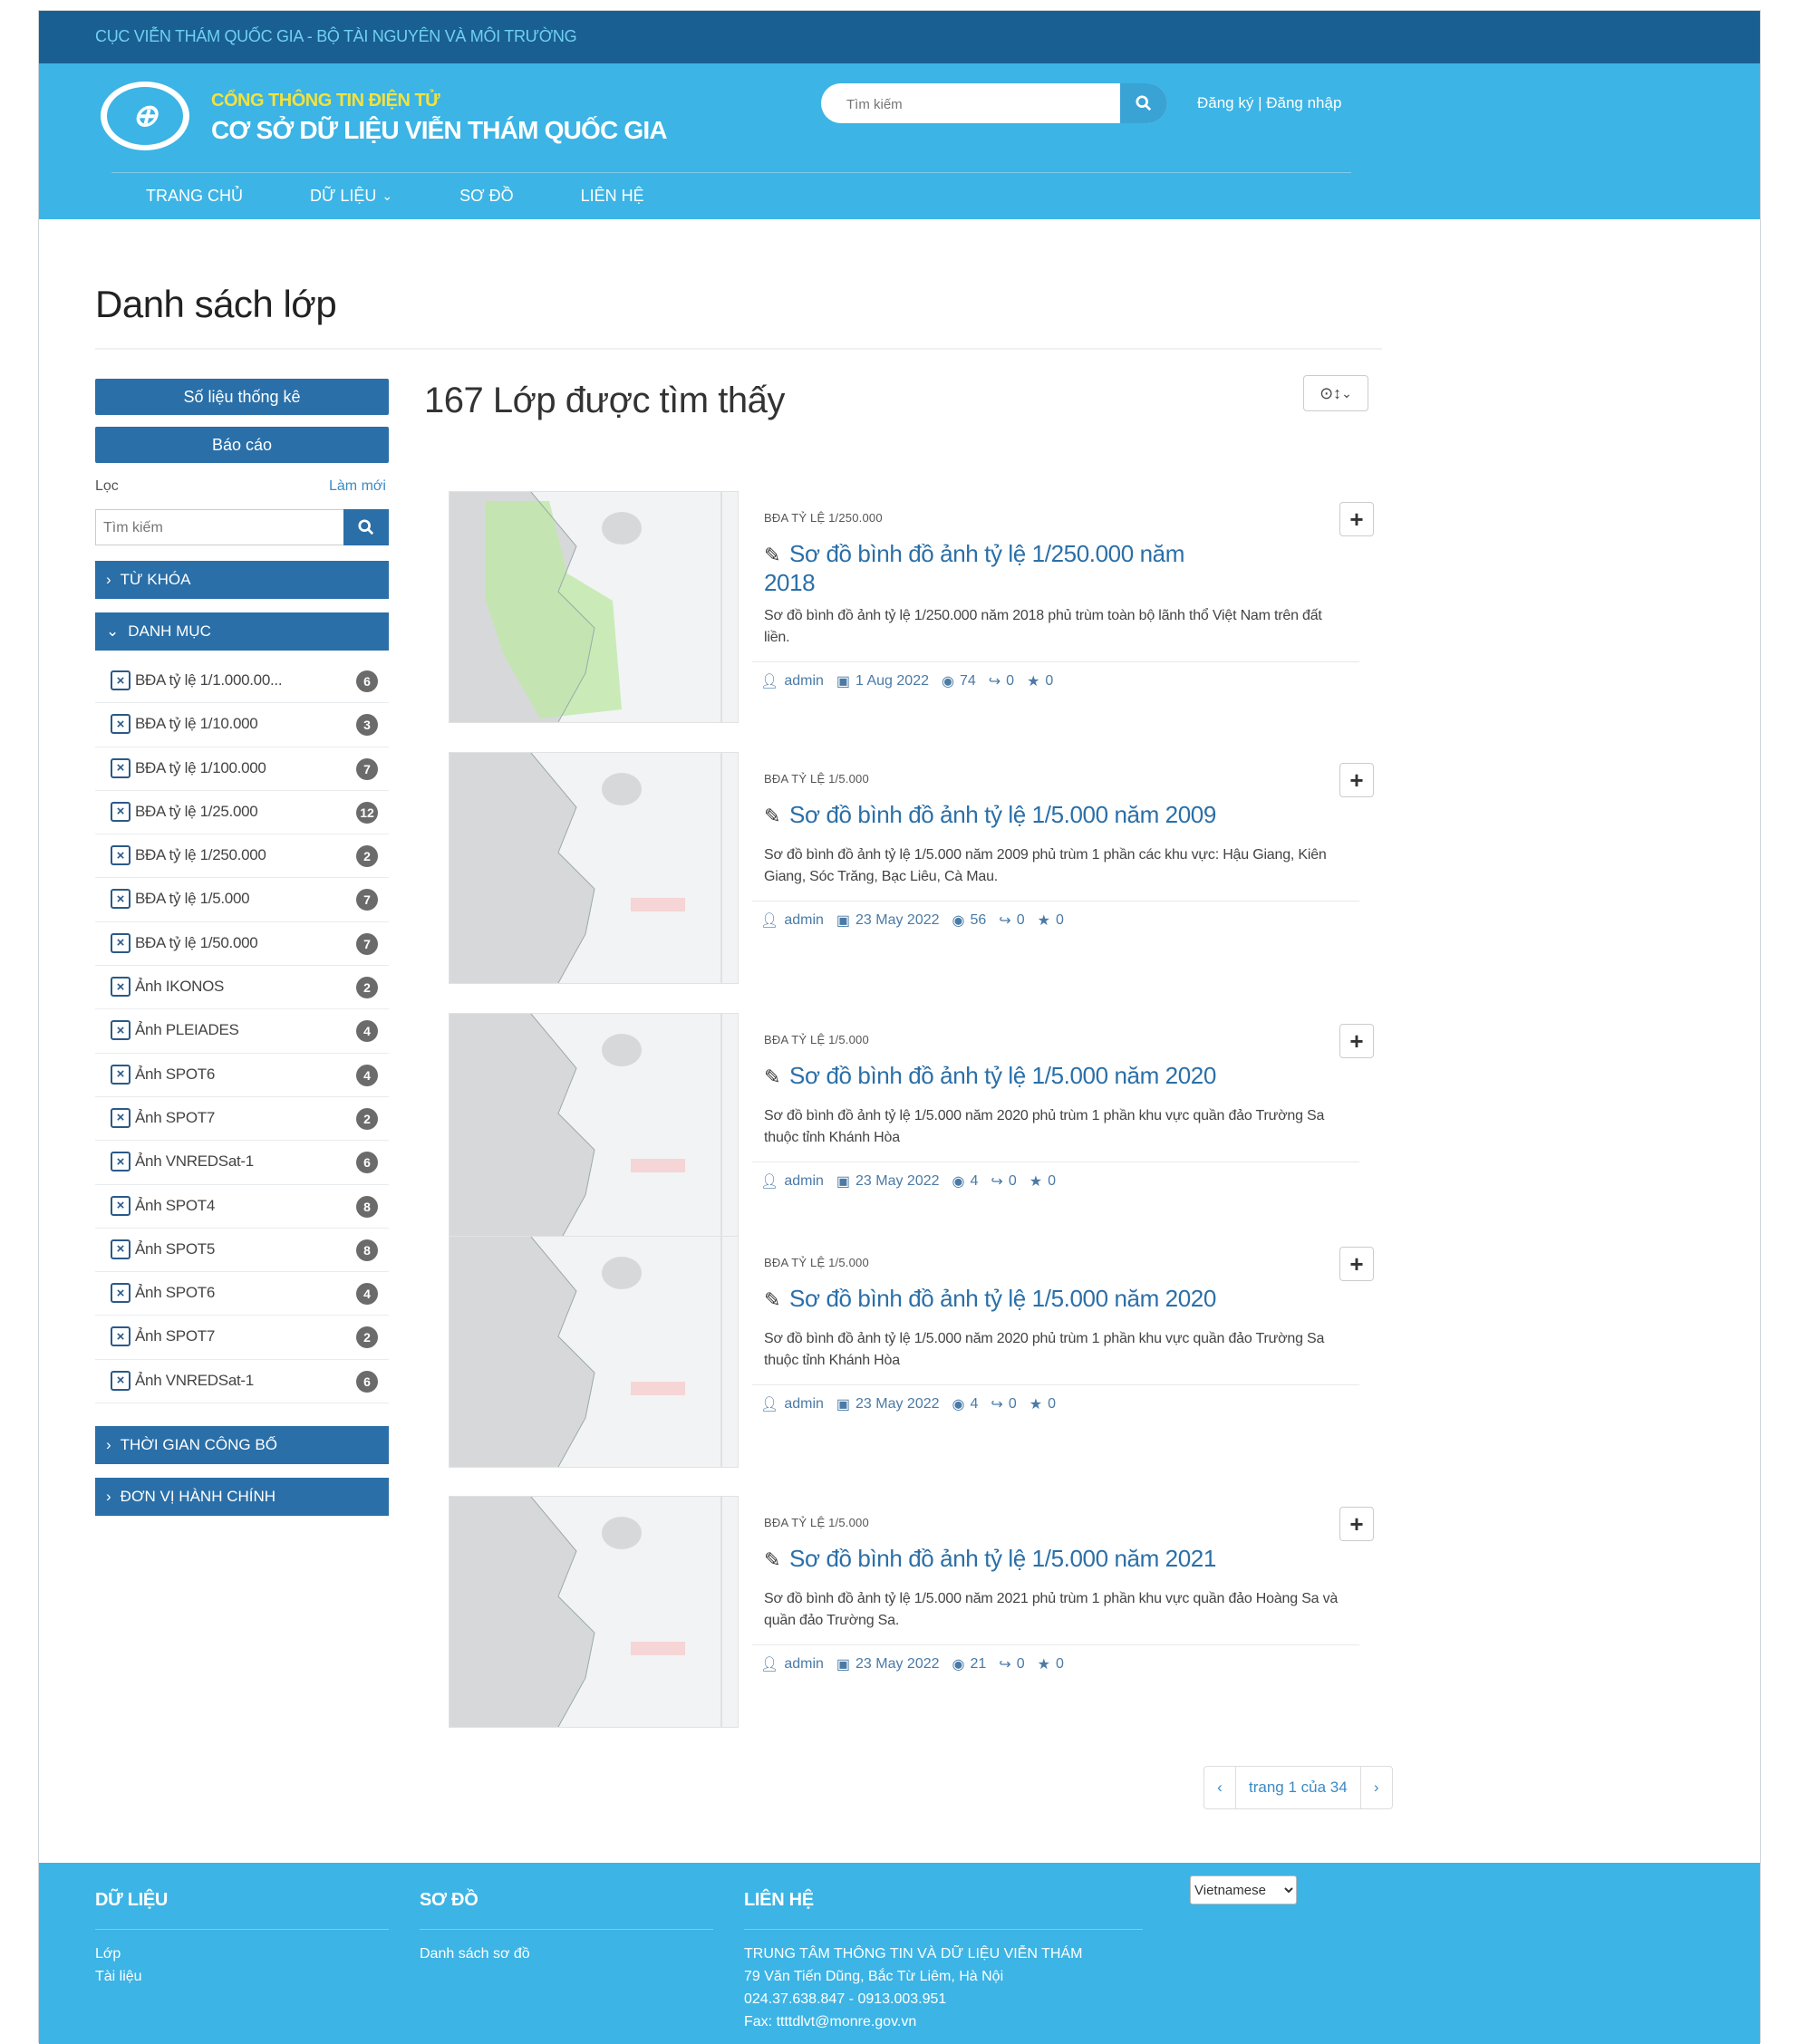  I want to click on footer-link-layers: Lớp, so click(242, 1954).